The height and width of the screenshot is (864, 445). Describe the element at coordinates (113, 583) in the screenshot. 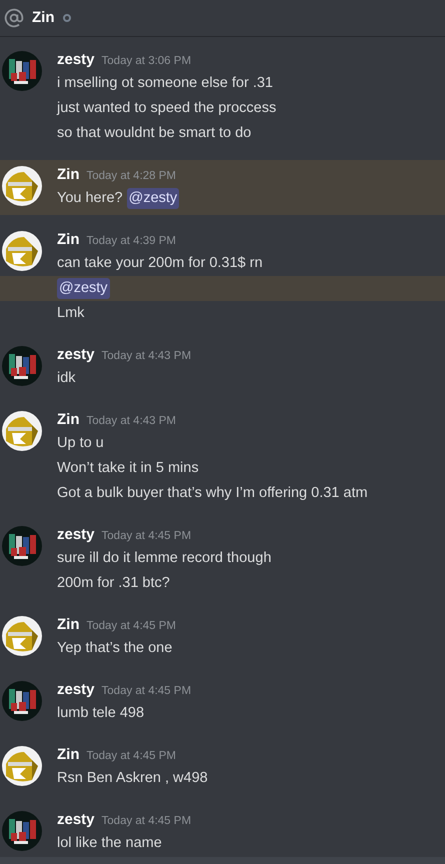

I see `message-text: 200m for .31 btc?` at that location.